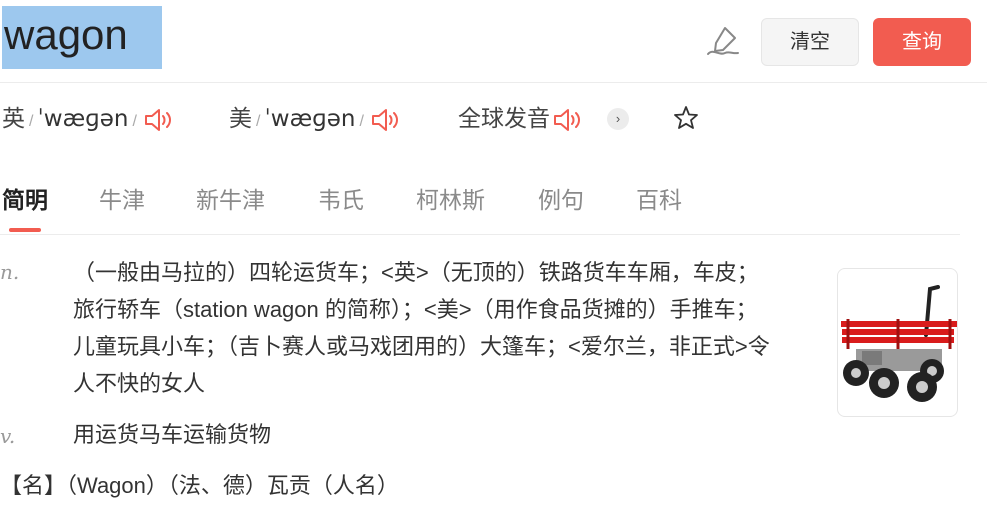 The image size is (987, 521). What do you see at coordinates (810, 42) in the screenshot?
I see `clear-button: 清空` at bounding box center [810, 42].